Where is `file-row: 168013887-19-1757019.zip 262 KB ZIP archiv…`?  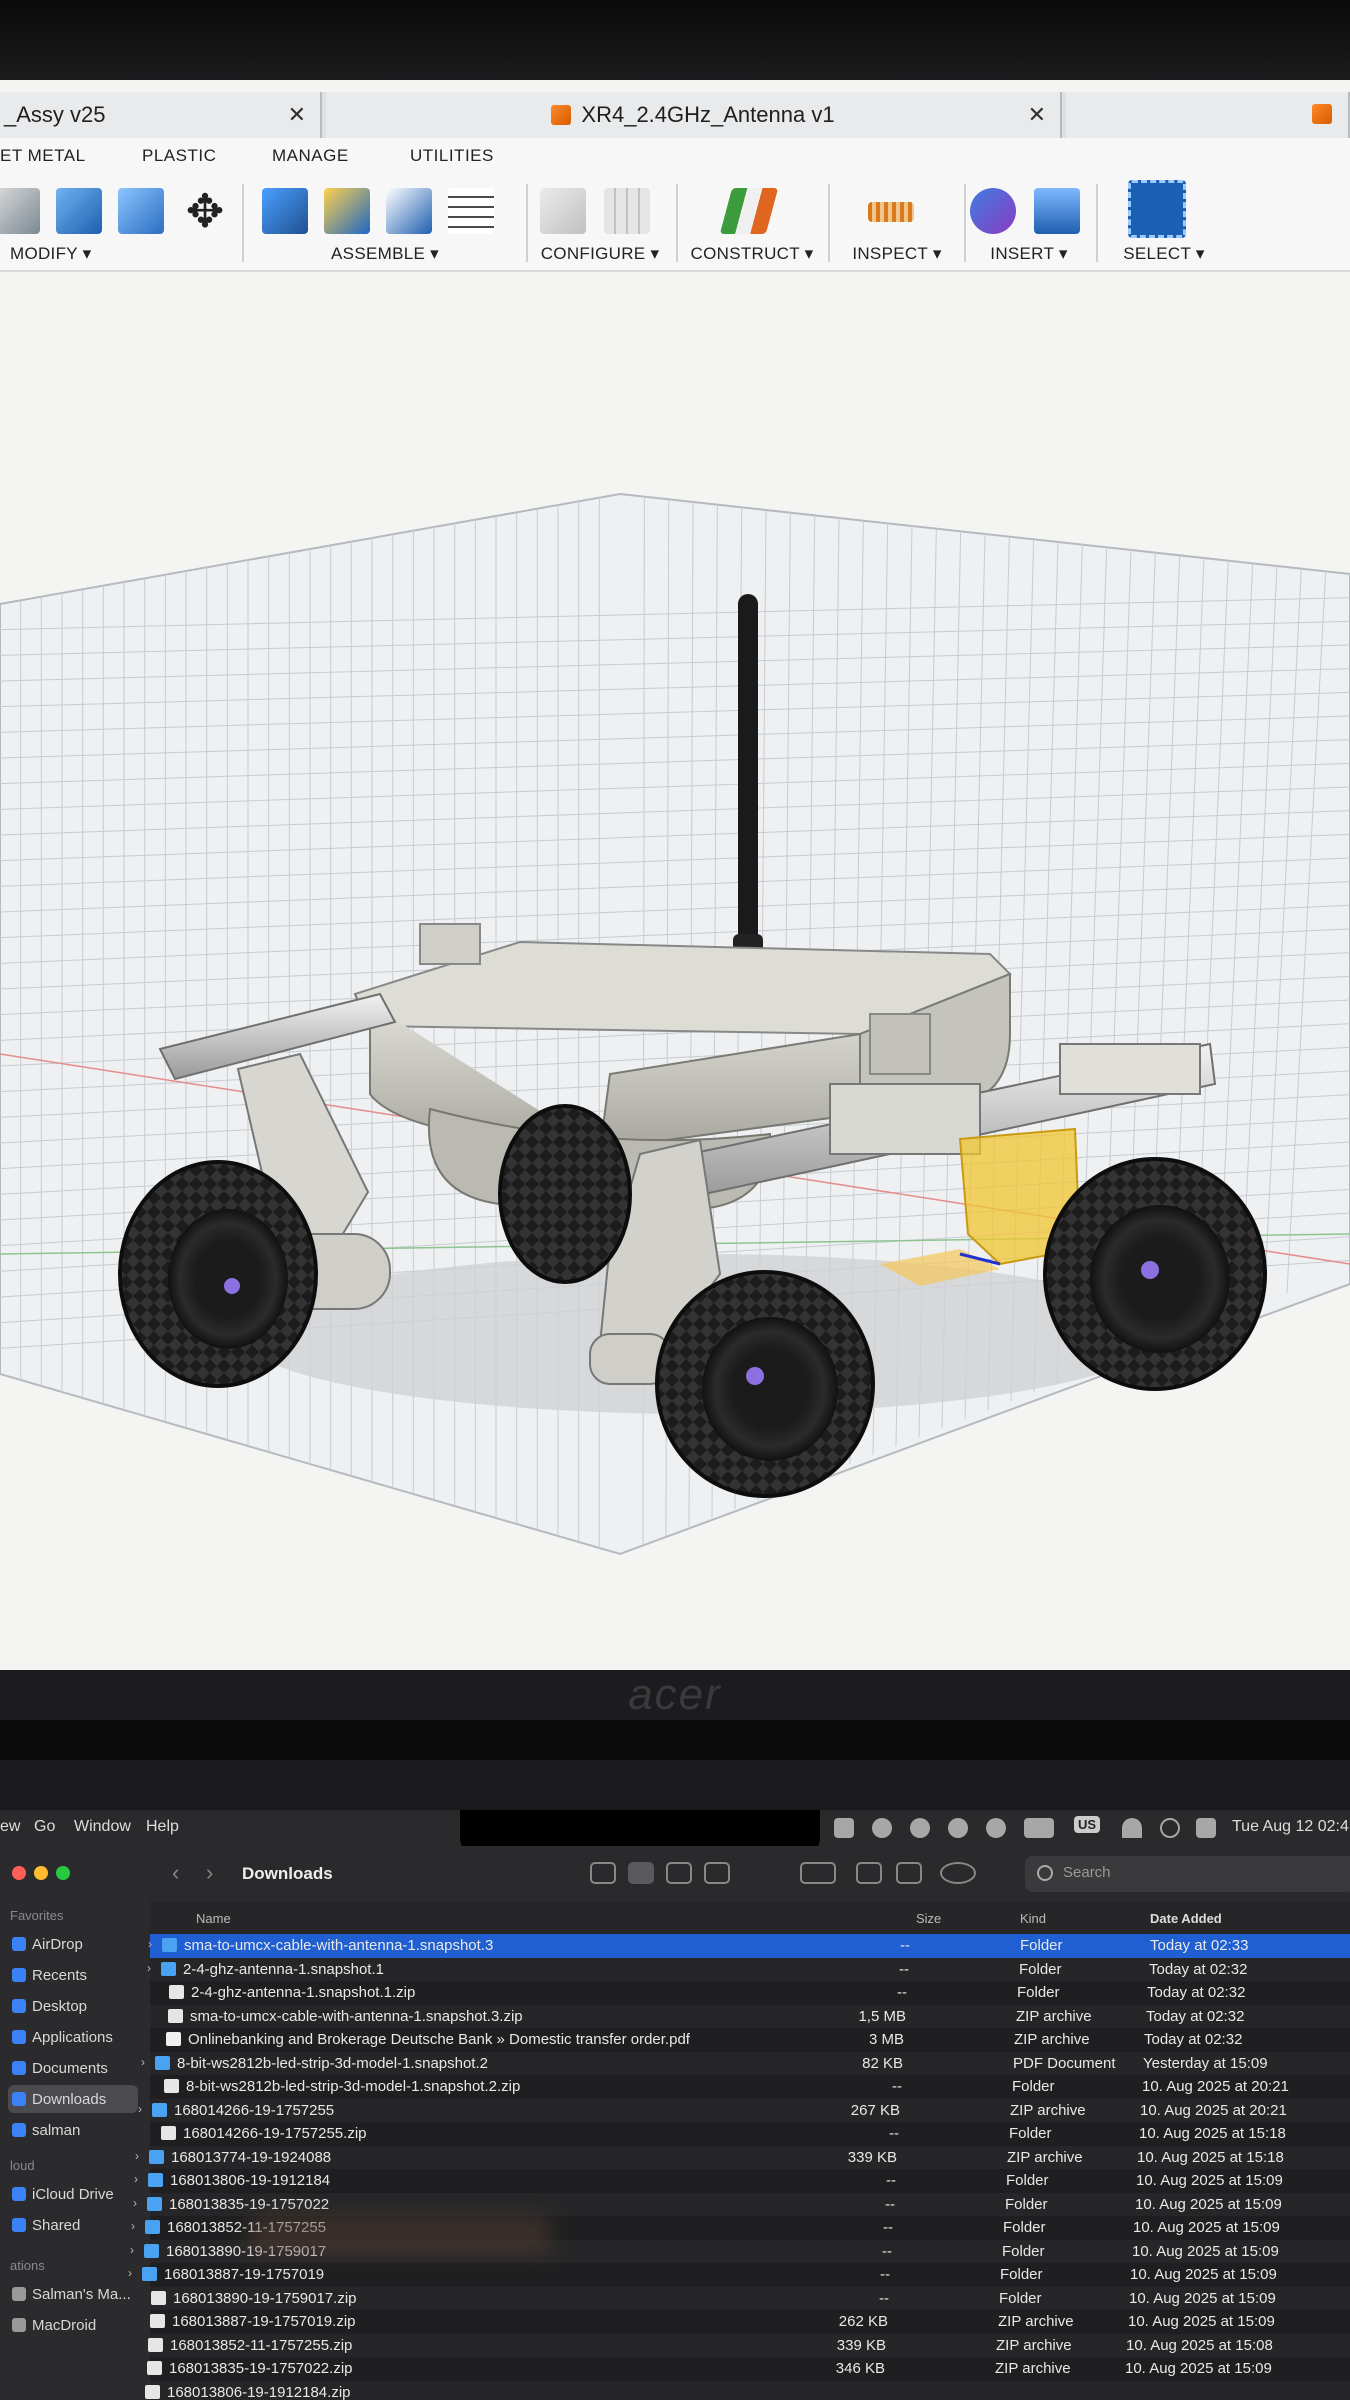
file-row: 168013887-19-1757019.zip 262 KB ZIP archiv… is located at coordinates (750, 2322).